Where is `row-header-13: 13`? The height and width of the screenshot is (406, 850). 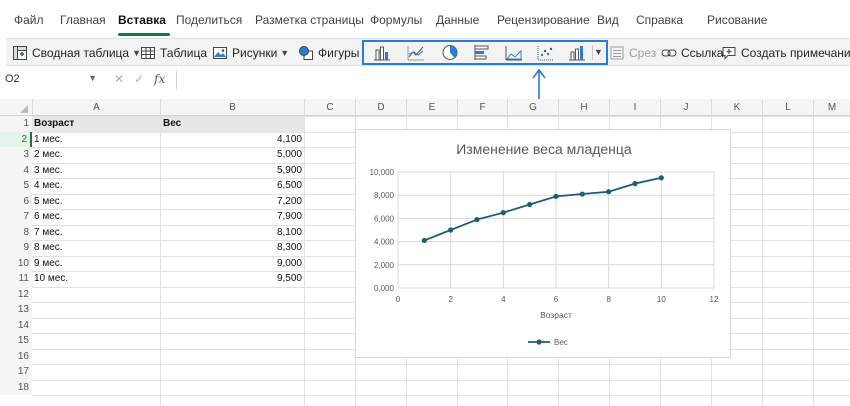
row-header-13: 13 is located at coordinates (16, 310).